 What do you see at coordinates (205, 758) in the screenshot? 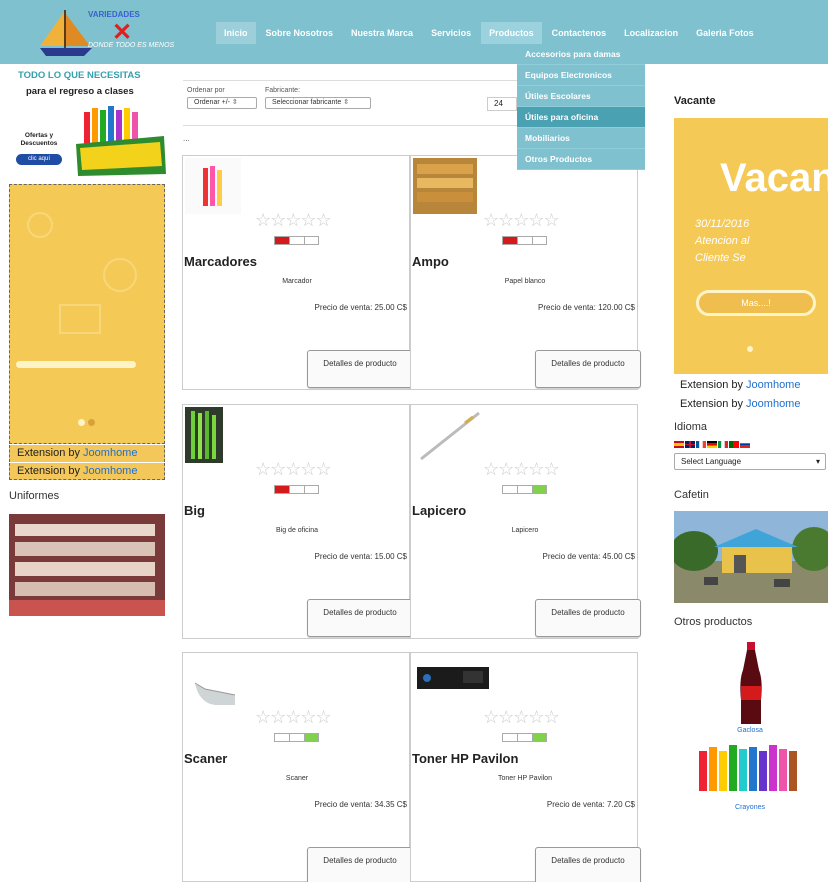
I see `product-name: Scaner` at bounding box center [205, 758].